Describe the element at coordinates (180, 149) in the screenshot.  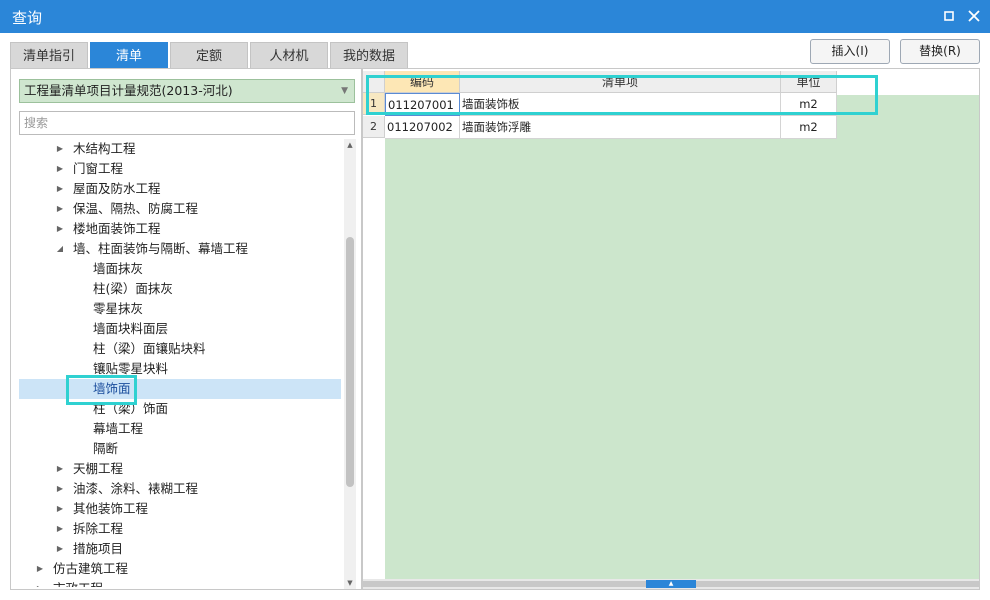
I see `tree-item: ▶ 木结构工程` at that location.